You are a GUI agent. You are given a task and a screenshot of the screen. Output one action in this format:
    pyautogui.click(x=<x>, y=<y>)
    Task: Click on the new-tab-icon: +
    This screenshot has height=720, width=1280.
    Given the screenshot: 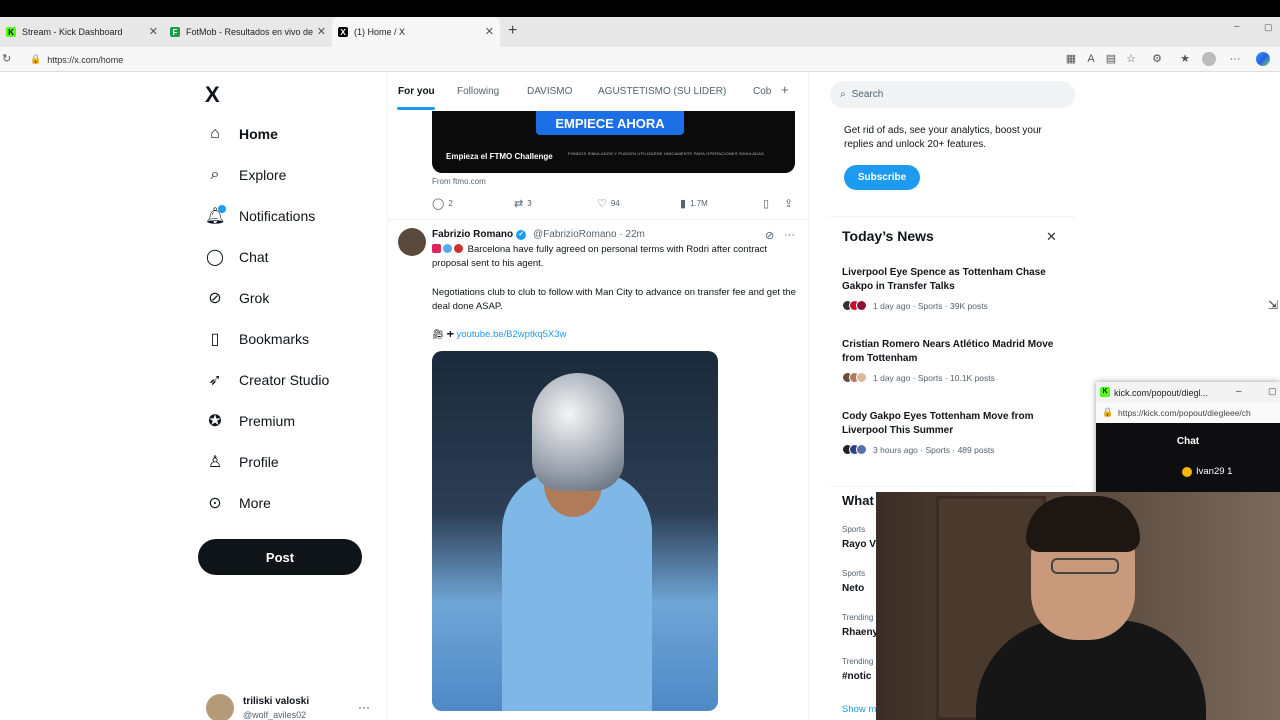 What is the action you would take?
    pyautogui.click(x=512, y=31)
    